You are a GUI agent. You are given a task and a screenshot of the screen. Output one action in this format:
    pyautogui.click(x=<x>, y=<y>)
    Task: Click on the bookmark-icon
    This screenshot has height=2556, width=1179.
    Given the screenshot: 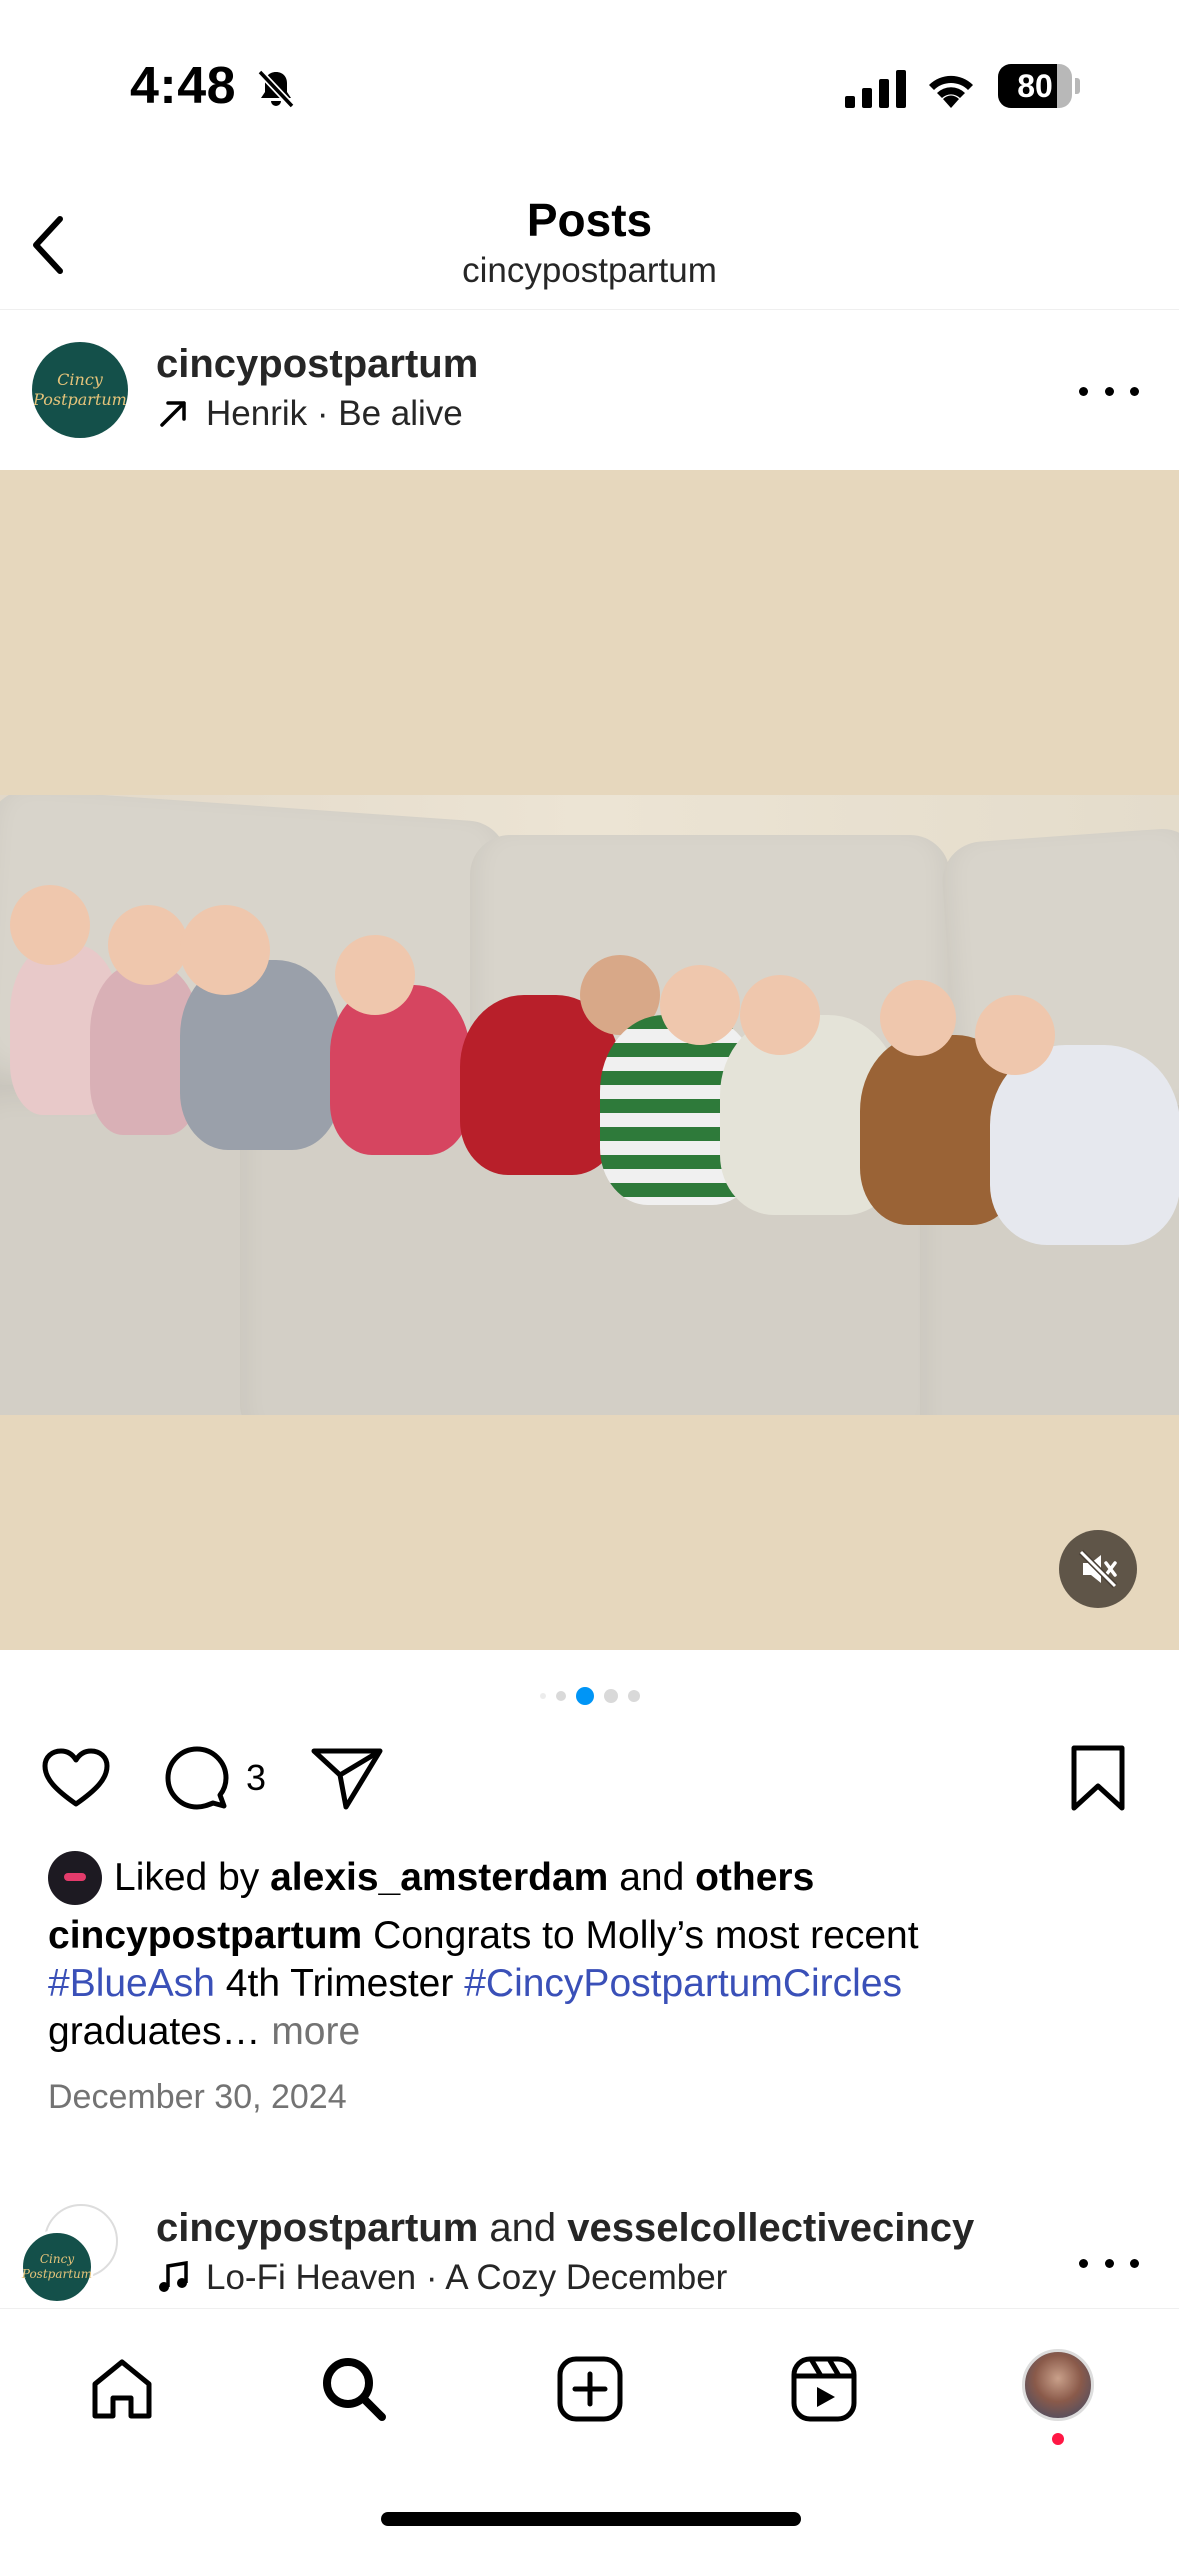 What is the action you would take?
    pyautogui.click(x=1098, y=1778)
    